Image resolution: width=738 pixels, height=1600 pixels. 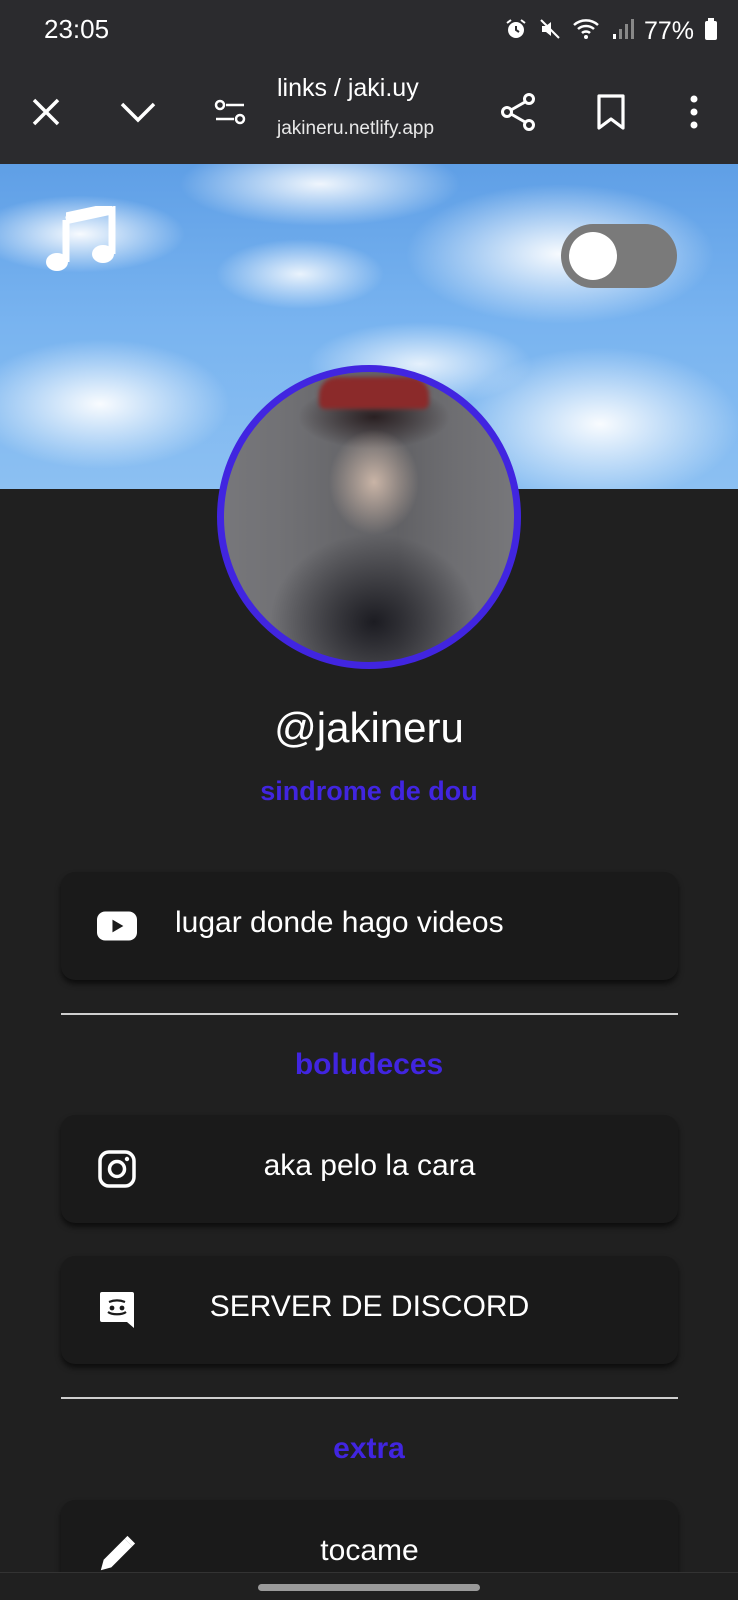 I want to click on link-instagram: aka pelo la cara, so click(x=369, y=1169).